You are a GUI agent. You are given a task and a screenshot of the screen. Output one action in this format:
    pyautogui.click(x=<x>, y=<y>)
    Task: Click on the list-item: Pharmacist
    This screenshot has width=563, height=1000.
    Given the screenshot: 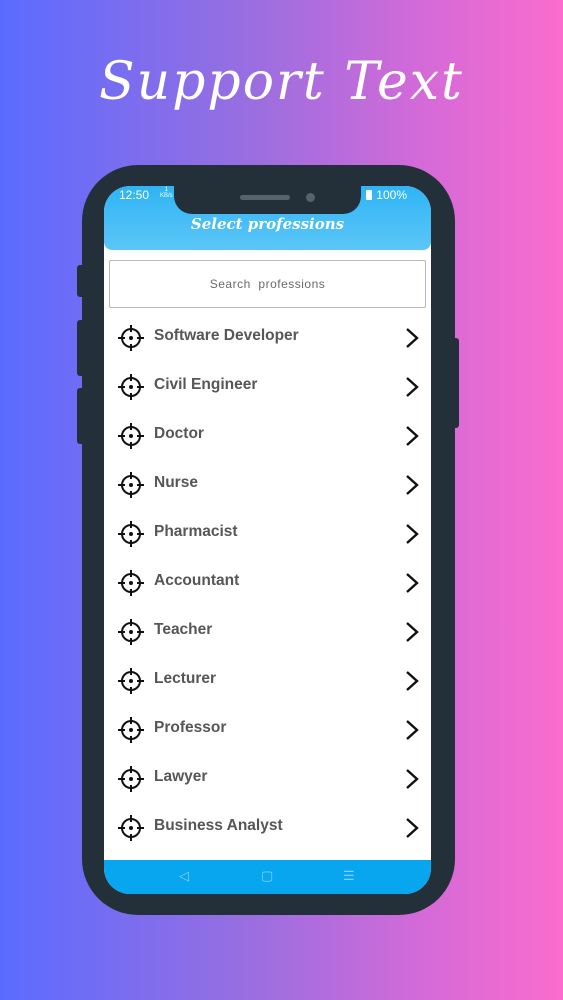 What is the action you would take?
    pyautogui.click(x=267, y=533)
    